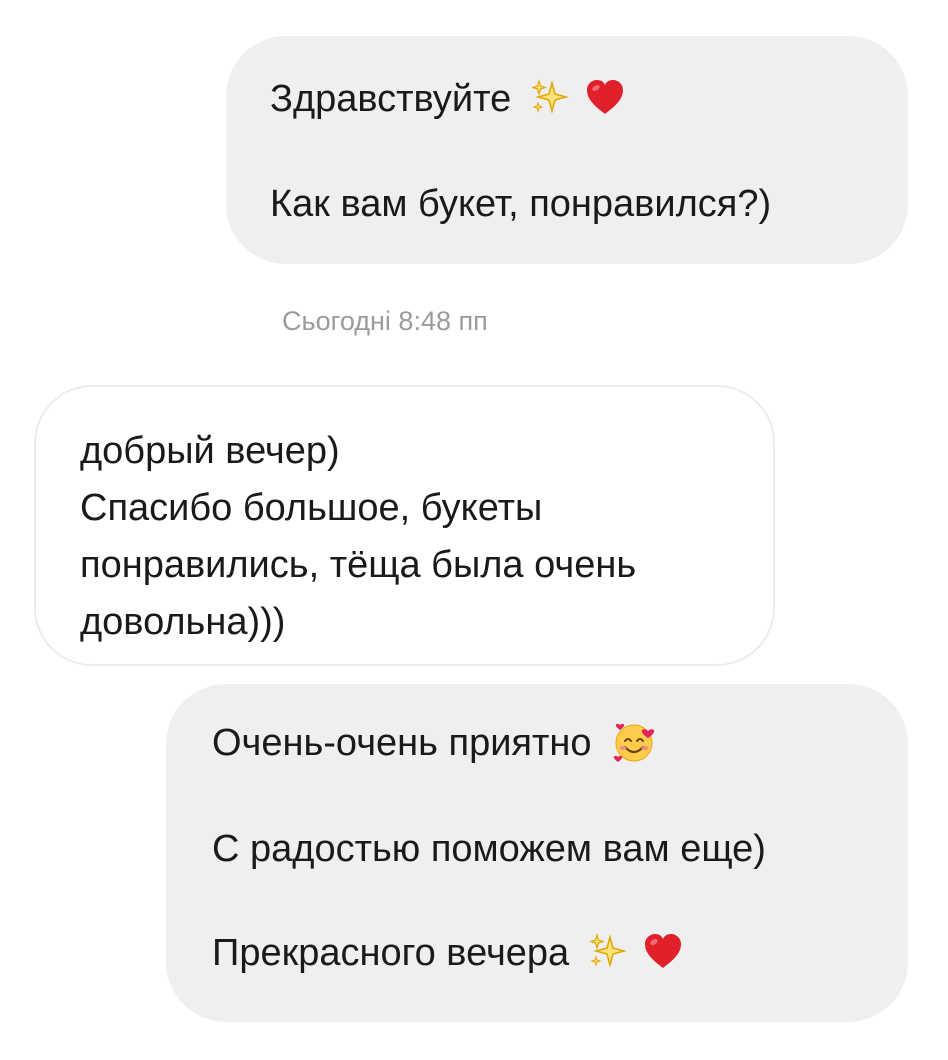 This screenshot has width=948, height=1060. What do you see at coordinates (311, 508) in the screenshot?
I see `message-text: Спасибо большое, букеты` at bounding box center [311, 508].